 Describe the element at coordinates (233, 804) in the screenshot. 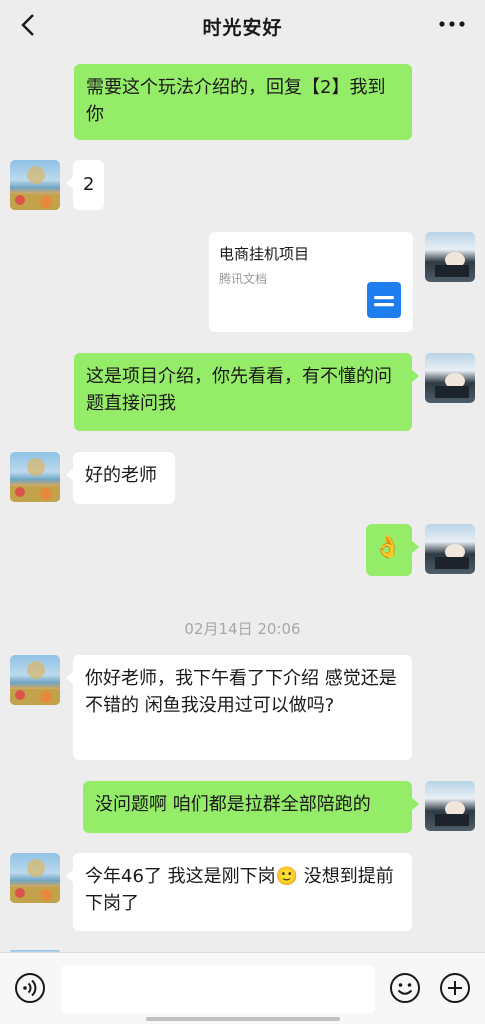

I see `message-text: 没问题啊 咱们都是拉群全部陪跑的` at that location.